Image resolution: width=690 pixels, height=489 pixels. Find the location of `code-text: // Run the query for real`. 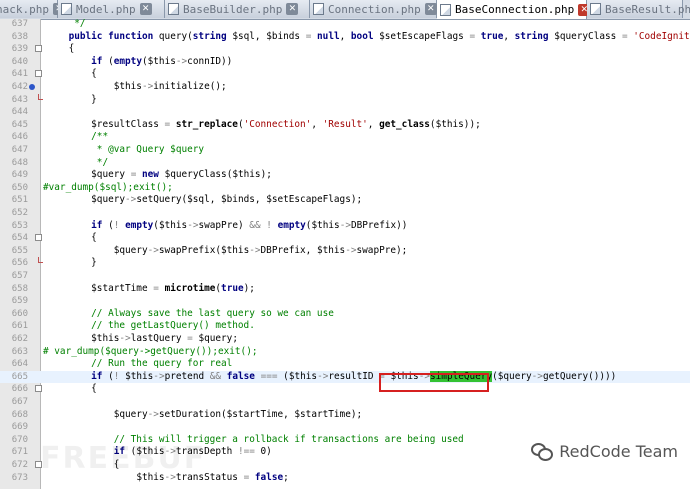

code-text: // Run the query for real is located at coordinates (139, 364).